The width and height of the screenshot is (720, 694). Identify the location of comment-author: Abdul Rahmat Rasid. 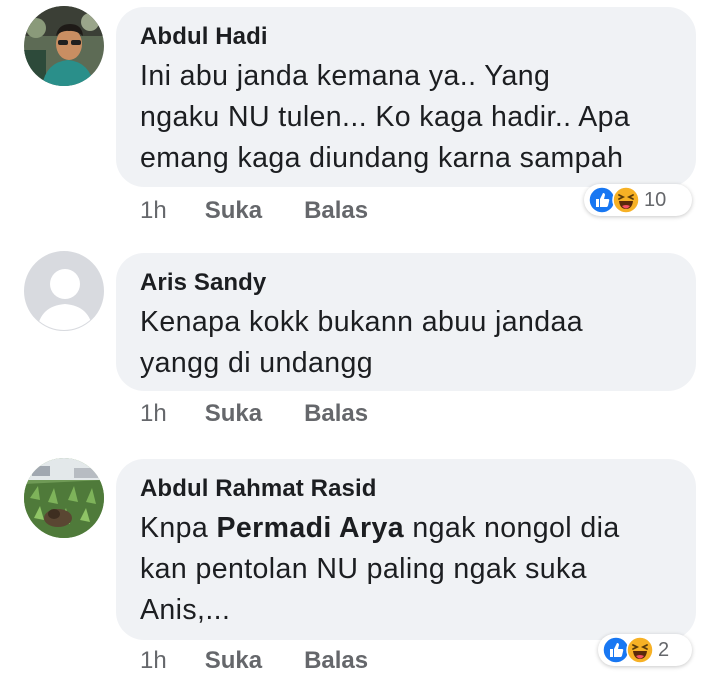
(406, 489).